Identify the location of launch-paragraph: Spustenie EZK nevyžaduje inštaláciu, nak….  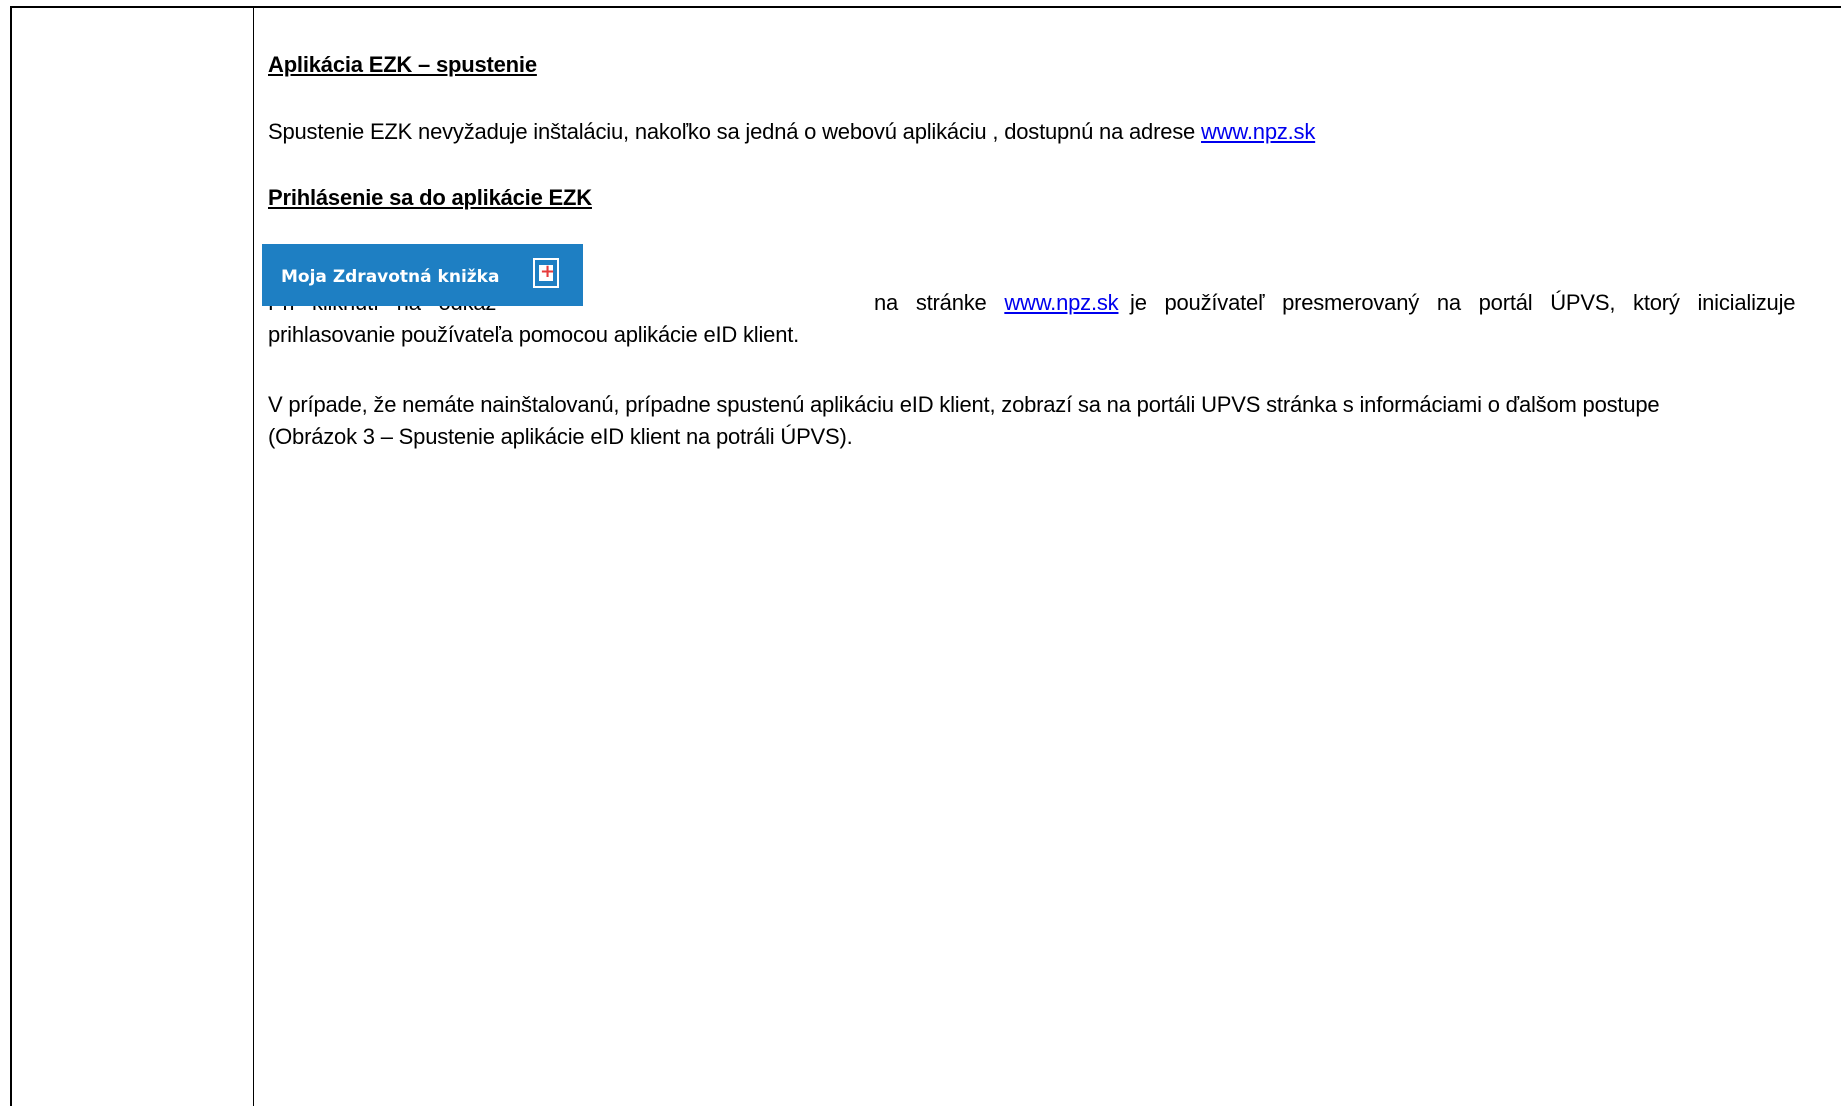
(791, 132).